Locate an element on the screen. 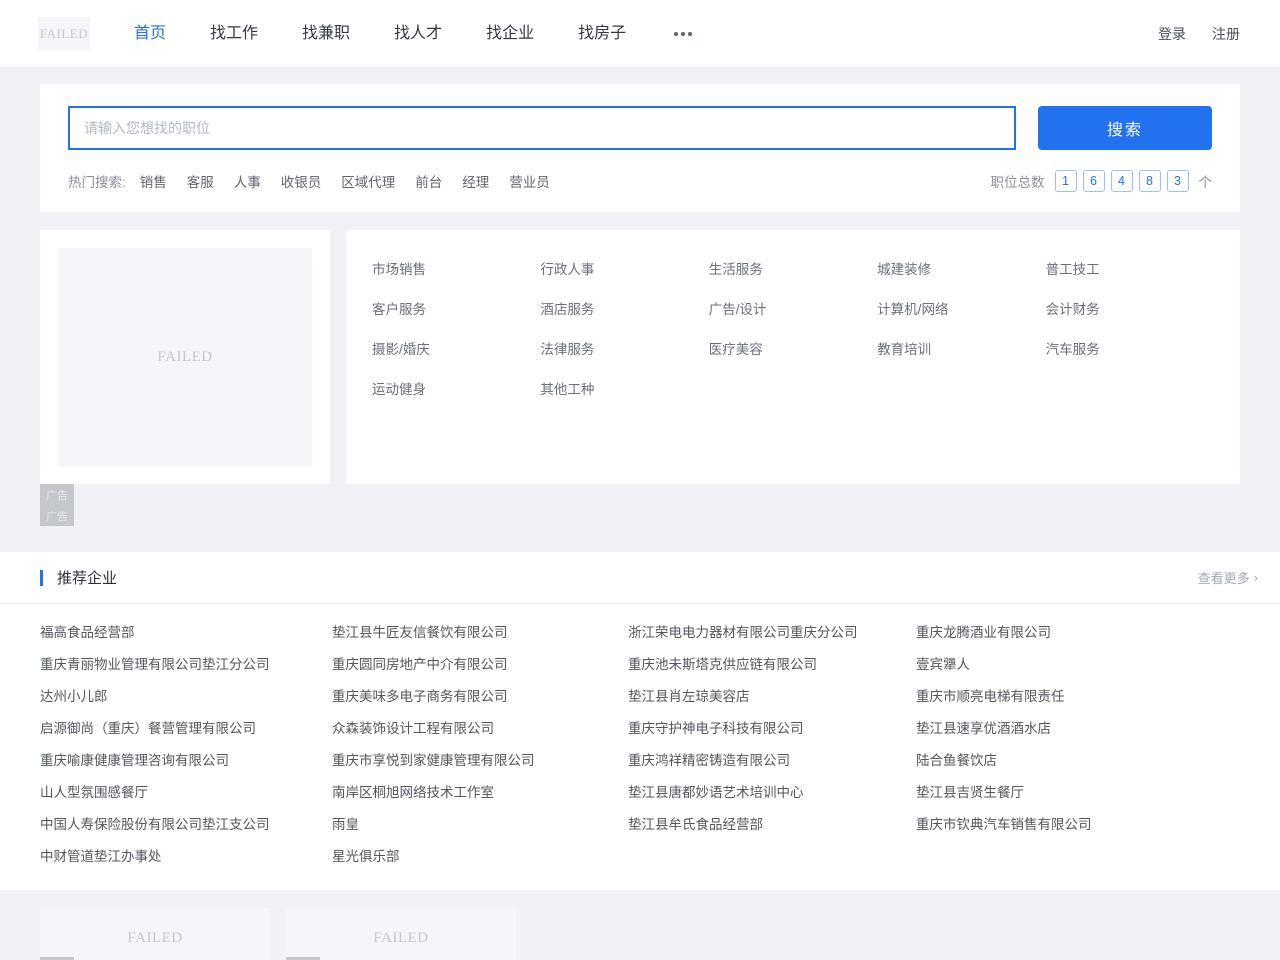 This screenshot has height=960, width=1280. company-item: 重庆守护神电子科技有限公司 is located at coordinates (772, 729).